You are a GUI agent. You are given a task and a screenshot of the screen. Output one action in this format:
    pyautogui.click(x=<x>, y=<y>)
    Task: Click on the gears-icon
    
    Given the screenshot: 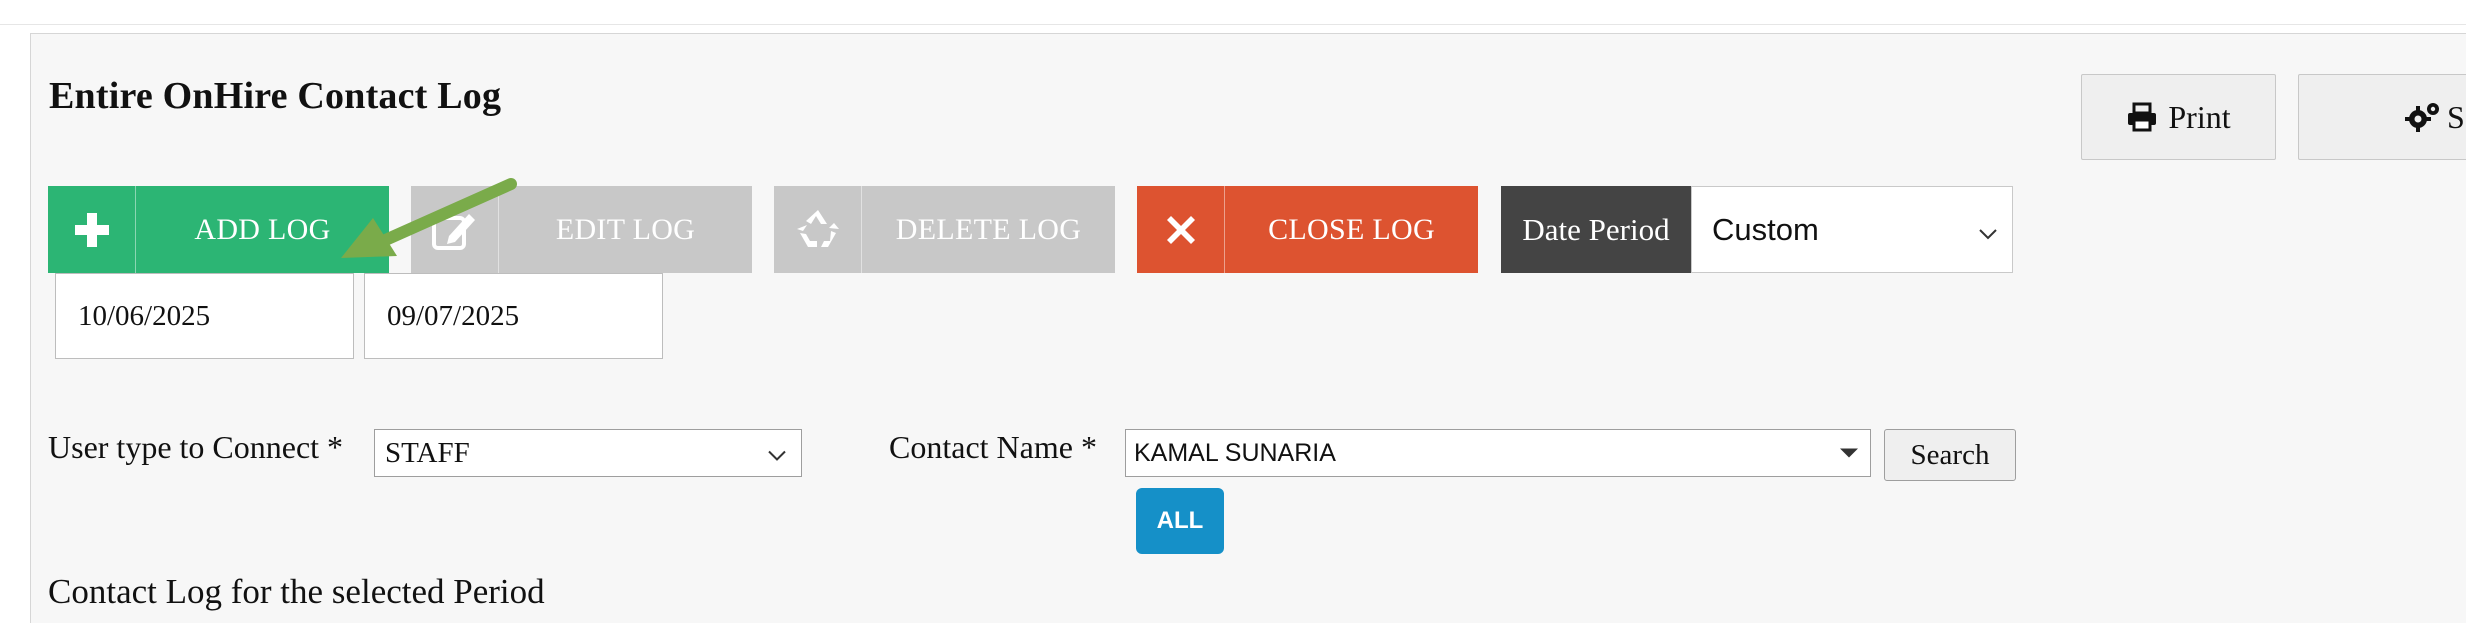 What is the action you would take?
    pyautogui.click(x=2423, y=117)
    